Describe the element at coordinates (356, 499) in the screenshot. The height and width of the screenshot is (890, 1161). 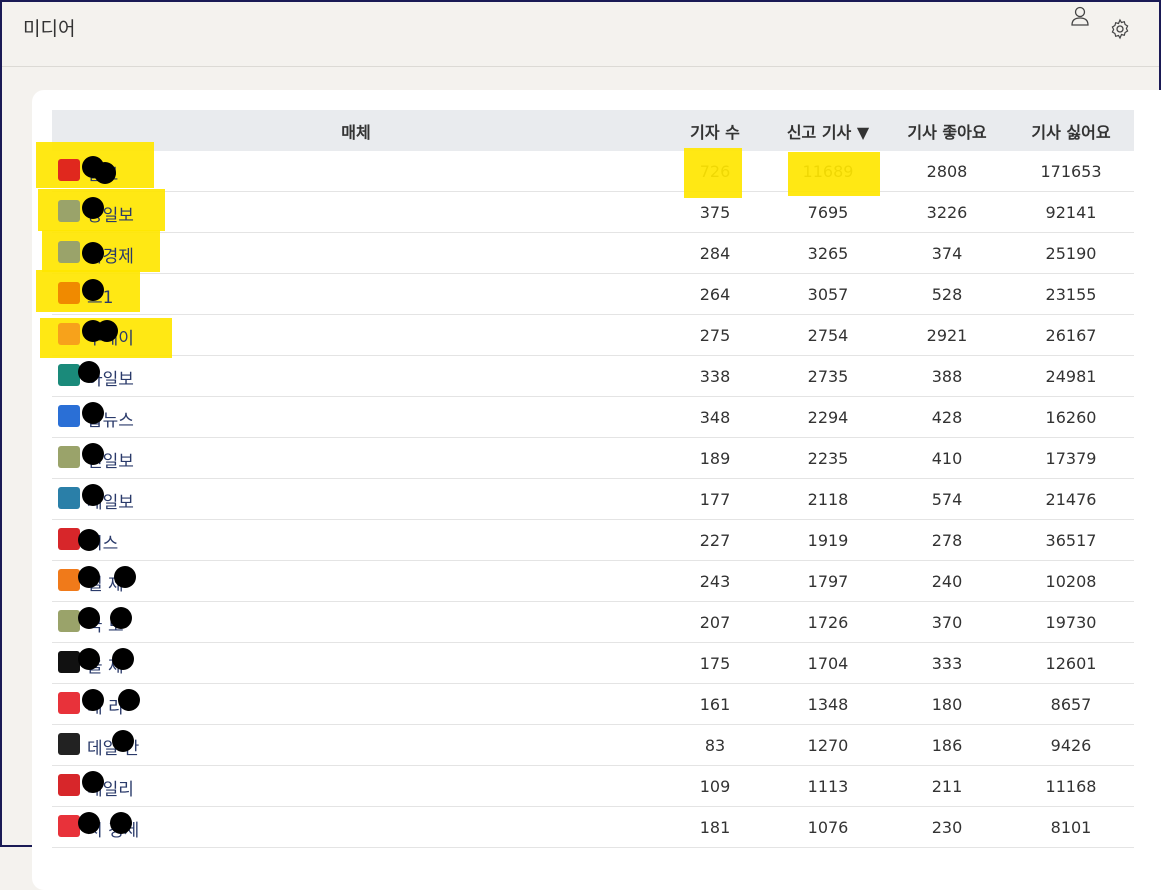
I see `media-cell: 계일보` at that location.